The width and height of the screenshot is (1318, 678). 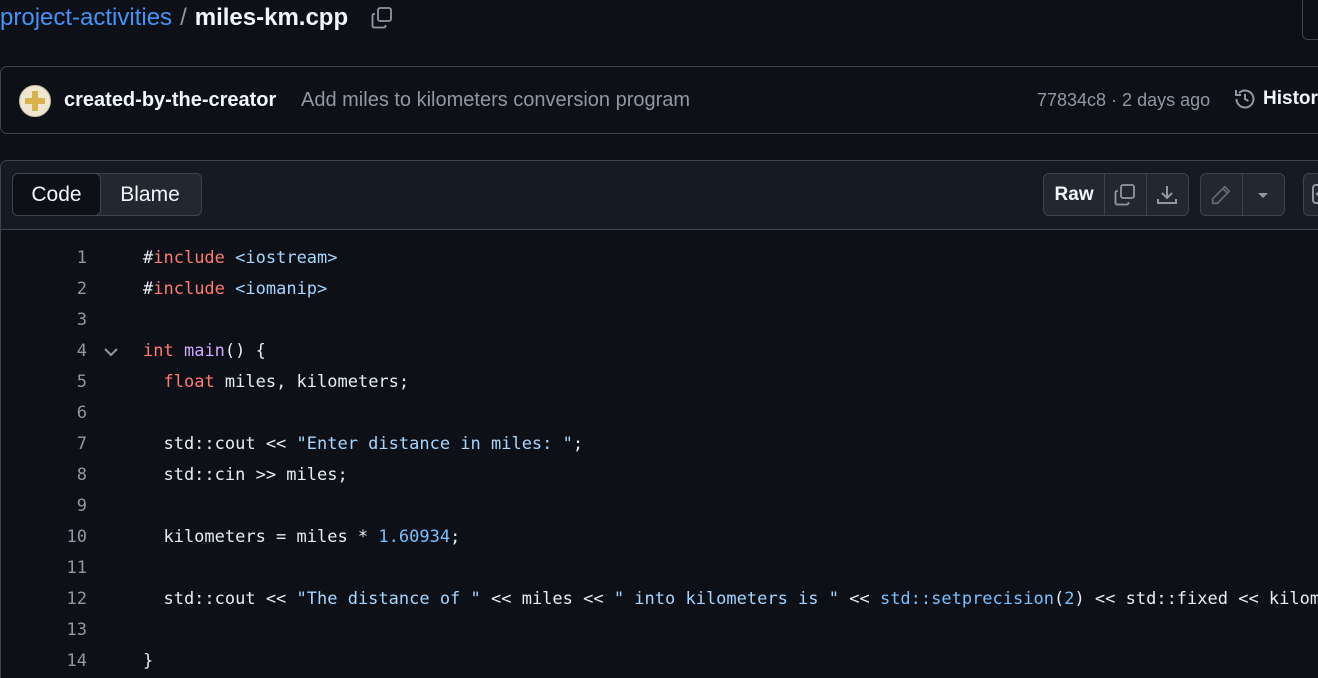 I want to click on line-number: 2, so click(x=44, y=289).